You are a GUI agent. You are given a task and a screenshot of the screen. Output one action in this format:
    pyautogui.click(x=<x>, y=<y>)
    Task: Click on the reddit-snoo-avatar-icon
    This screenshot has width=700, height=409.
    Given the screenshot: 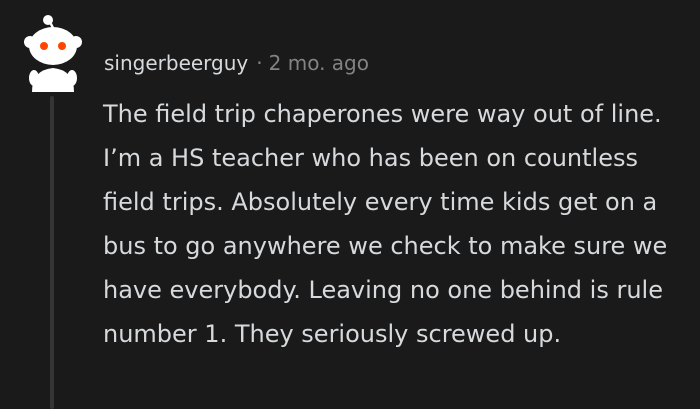 What is the action you would take?
    pyautogui.click(x=53, y=53)
    